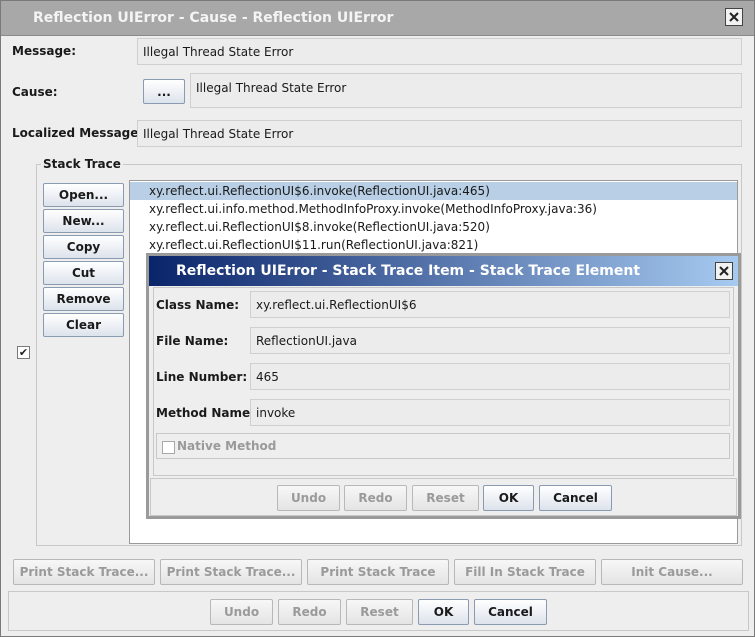  What do you see at coordinates (267, 376) in the screenshot?
I see `line-number-value: 465` at bounding box center [267, 376].